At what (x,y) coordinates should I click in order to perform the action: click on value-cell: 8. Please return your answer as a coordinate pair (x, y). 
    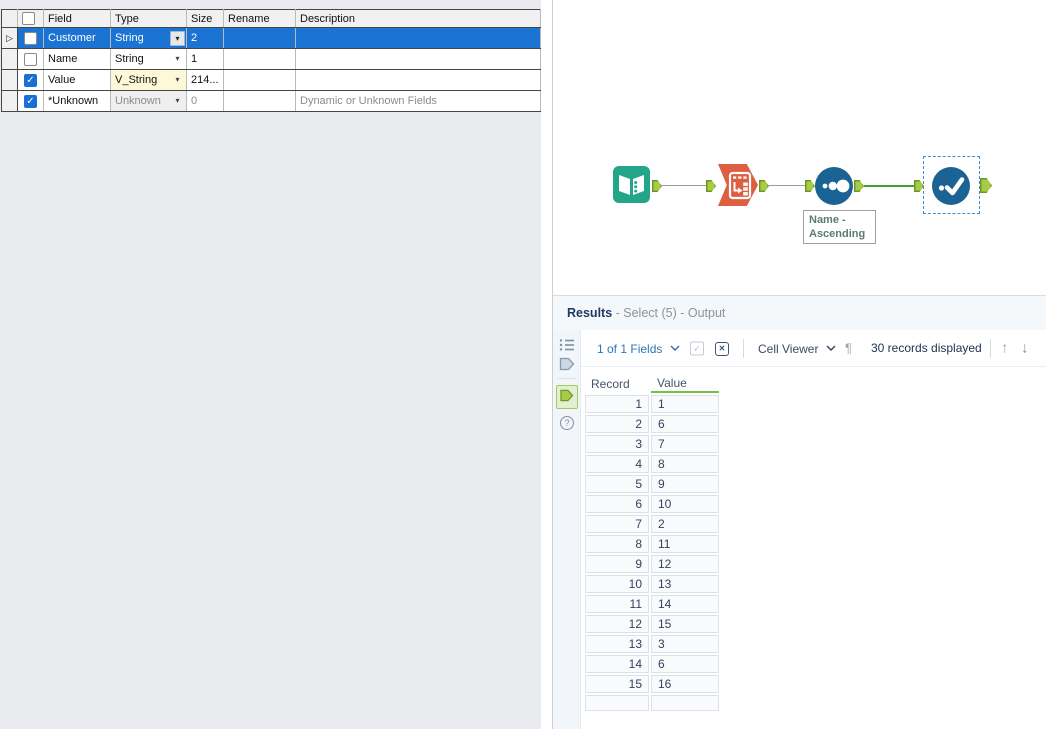
    Looking at the image, I should click on (685, 464).